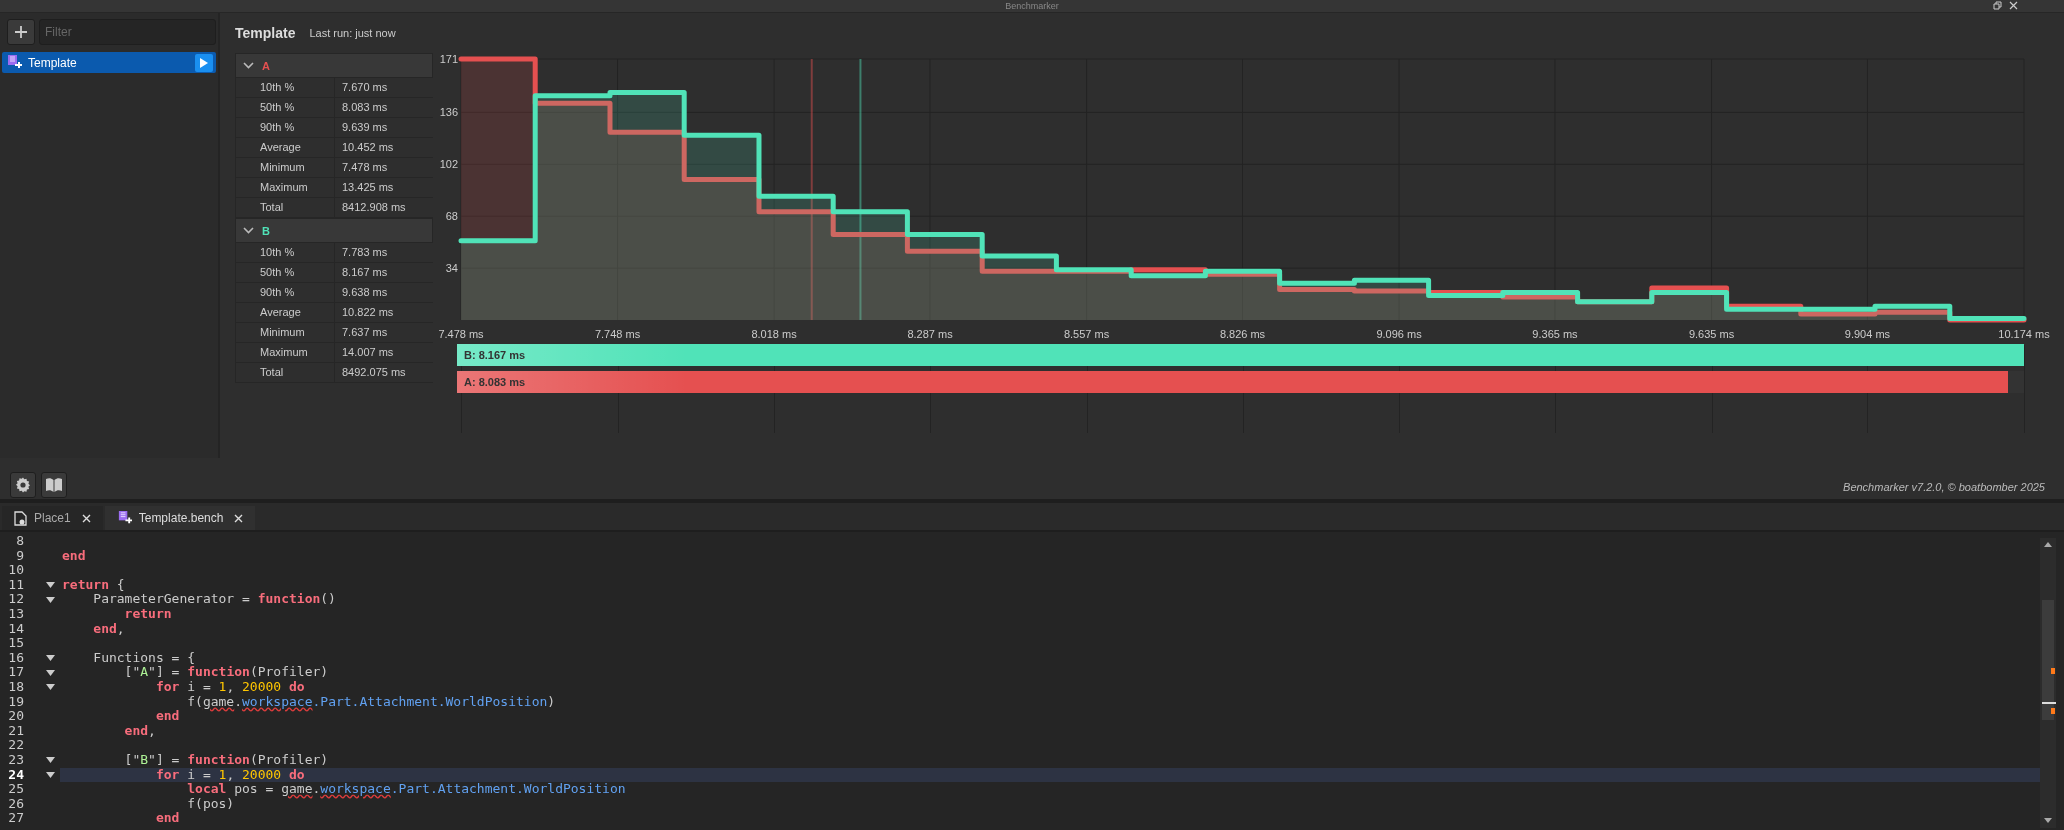  Describe the element at coordinates (16, 585) in the screenshot. I see `line-number: 11` at that location.